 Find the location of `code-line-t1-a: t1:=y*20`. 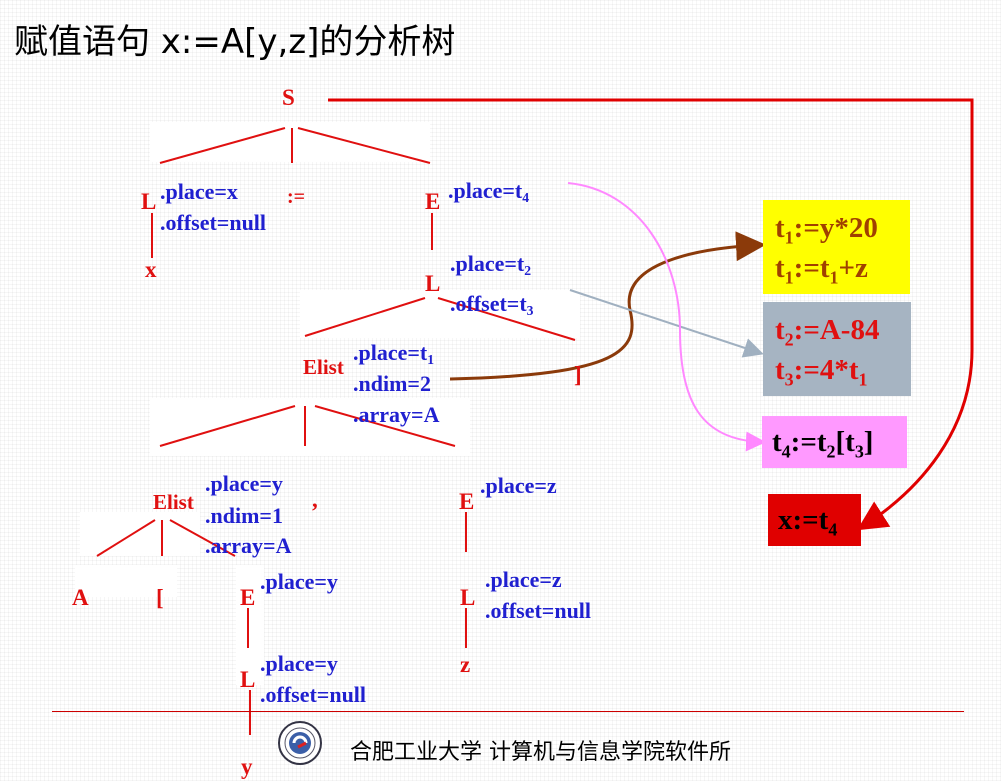

code-line-t1-a: t1:=y*20 is located at coordinates (826, 230).